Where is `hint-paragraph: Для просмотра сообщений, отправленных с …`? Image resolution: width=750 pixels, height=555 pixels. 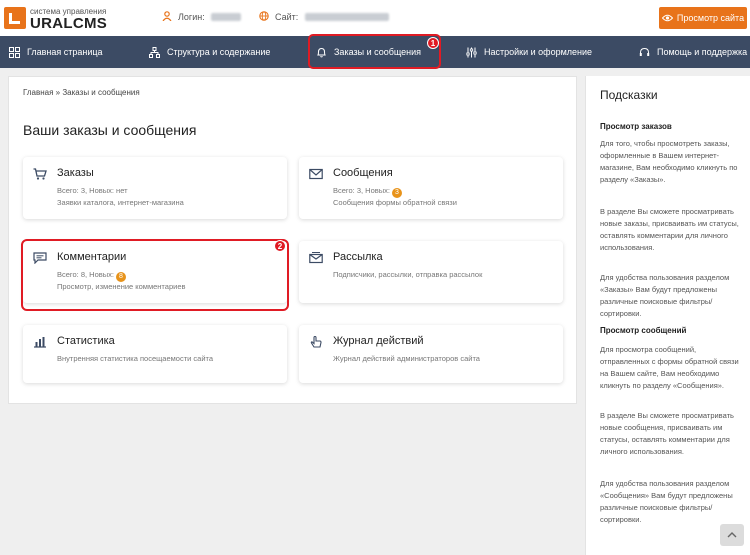 hint-paragraph: Для просмотра сообщений, отправленных с … is located at coordinates (669, 367).